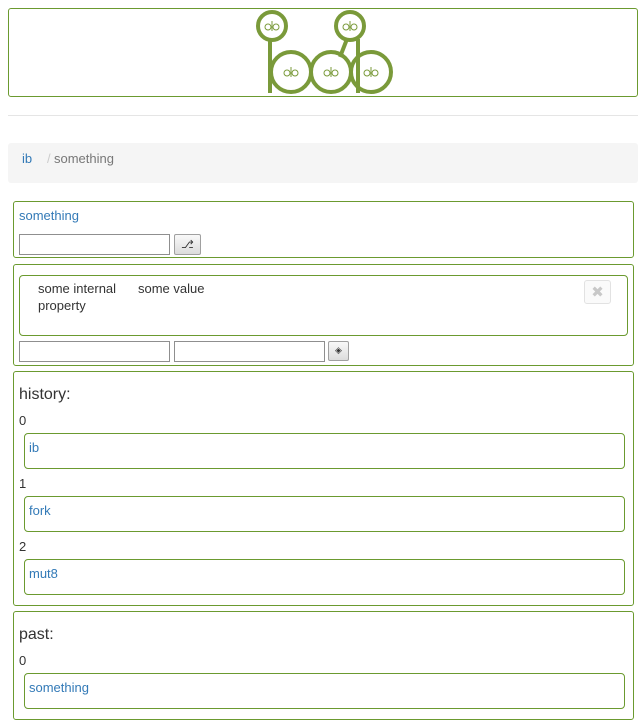  What do you see at coordinates (77, 297) in the screenshot?
I see `rel8n-key: some internal property` at bounding box center [77, 297].